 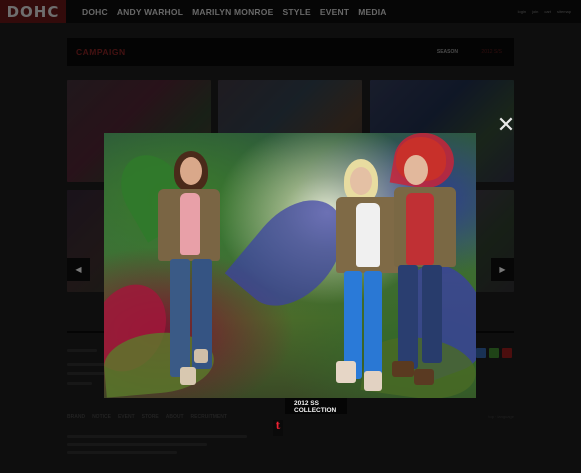 I want to click on tumblr-icon: t, so click(x=278, y=428).